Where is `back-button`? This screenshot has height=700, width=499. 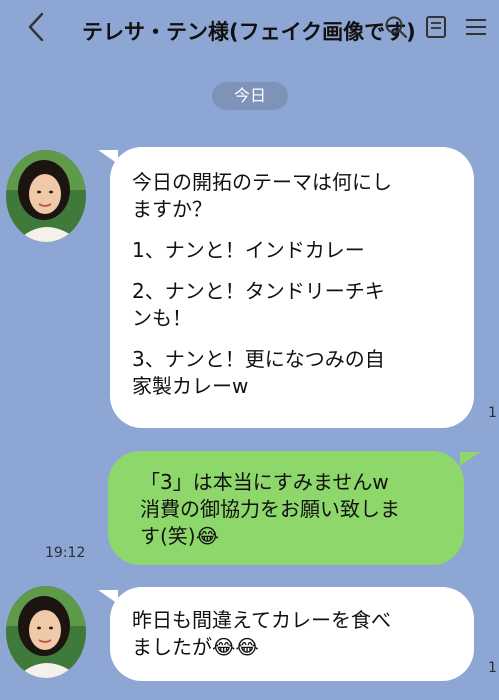 back-button is located at coordinates (37, 27).